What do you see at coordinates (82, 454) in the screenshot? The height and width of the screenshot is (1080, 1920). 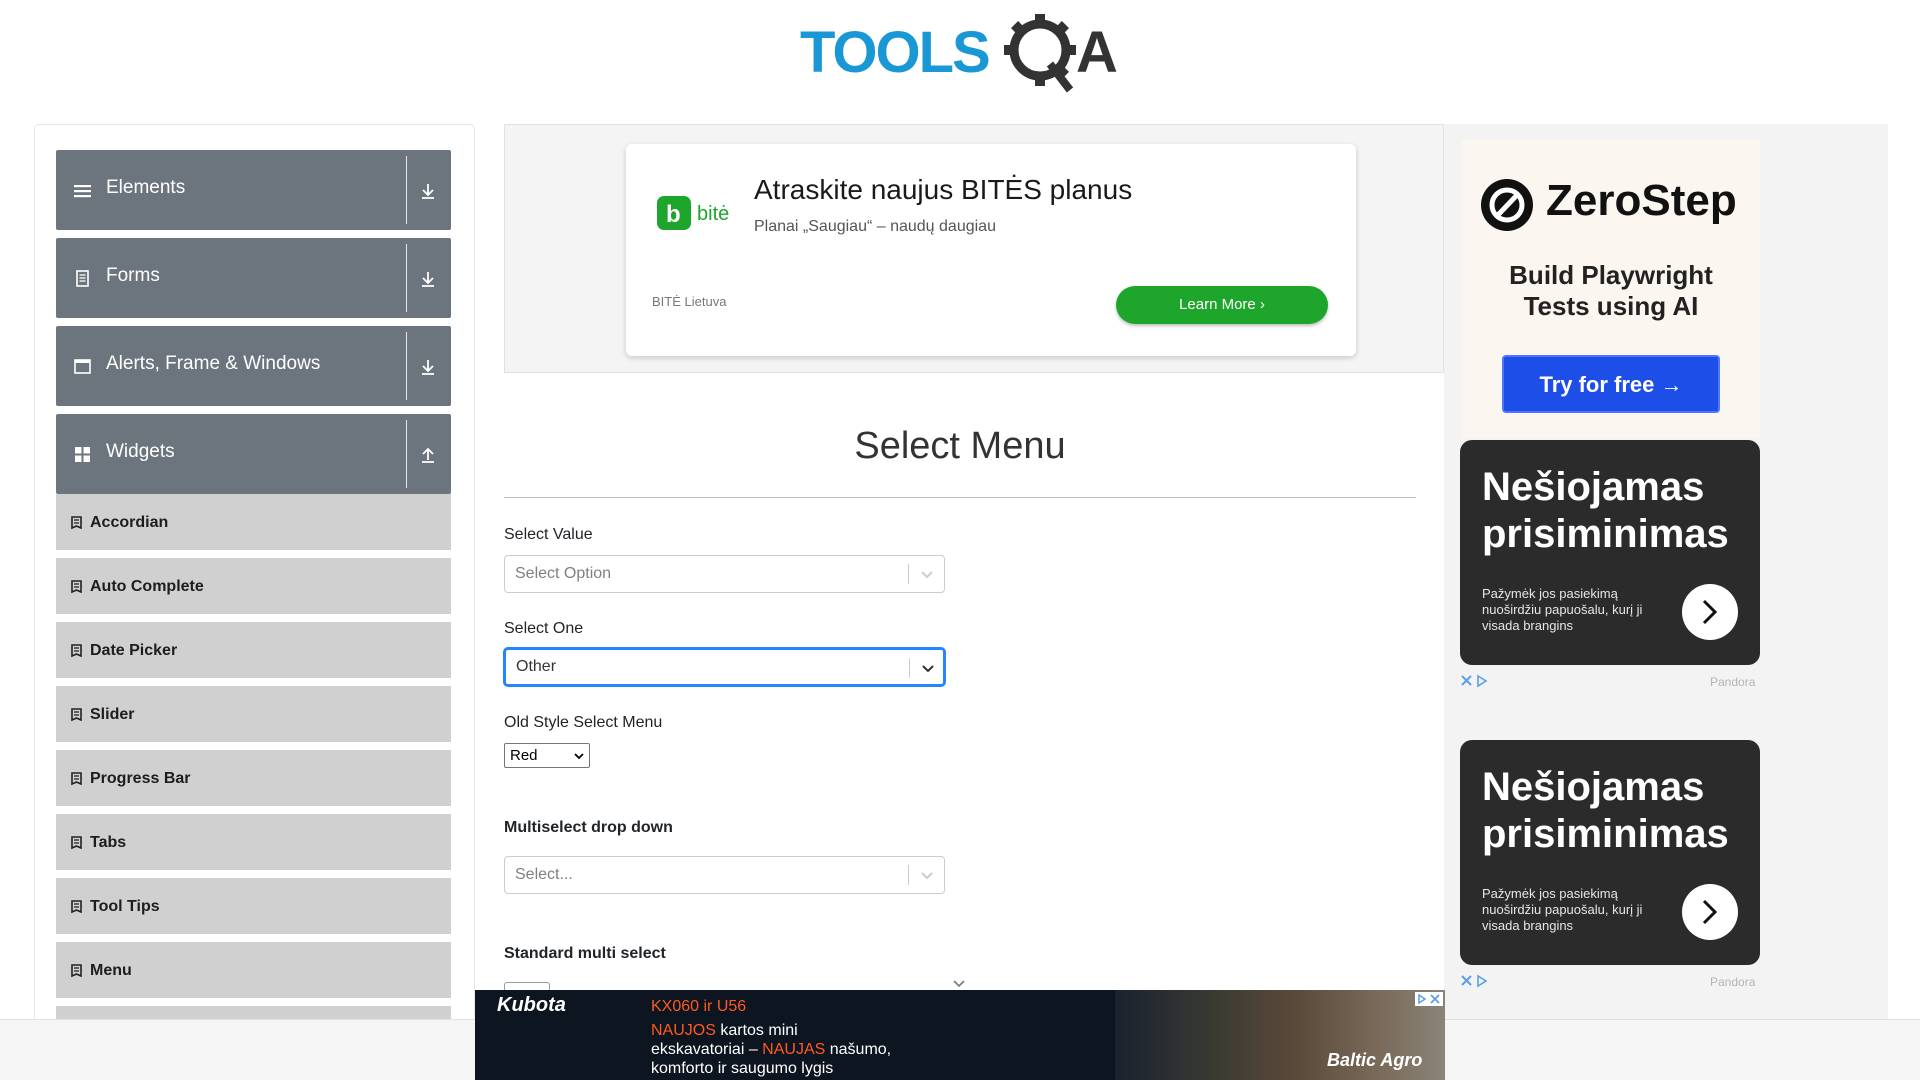 I see `grid-icon` at bounding box center [82, 454].